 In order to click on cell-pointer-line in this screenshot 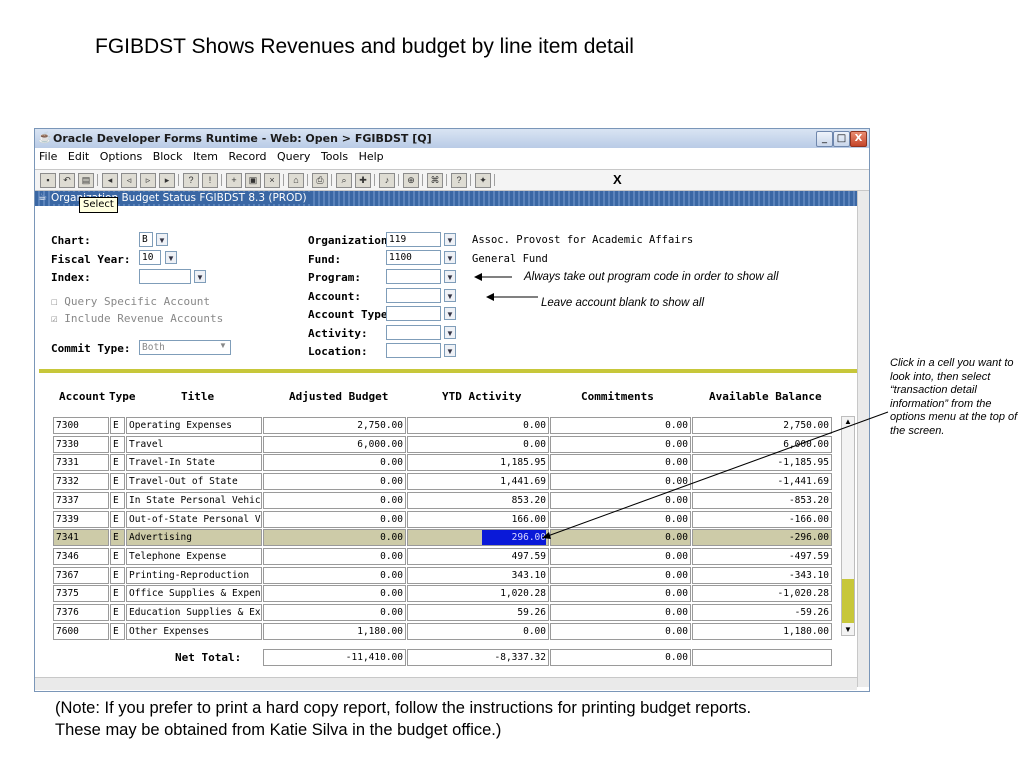, I will do `click(716, 474)`.